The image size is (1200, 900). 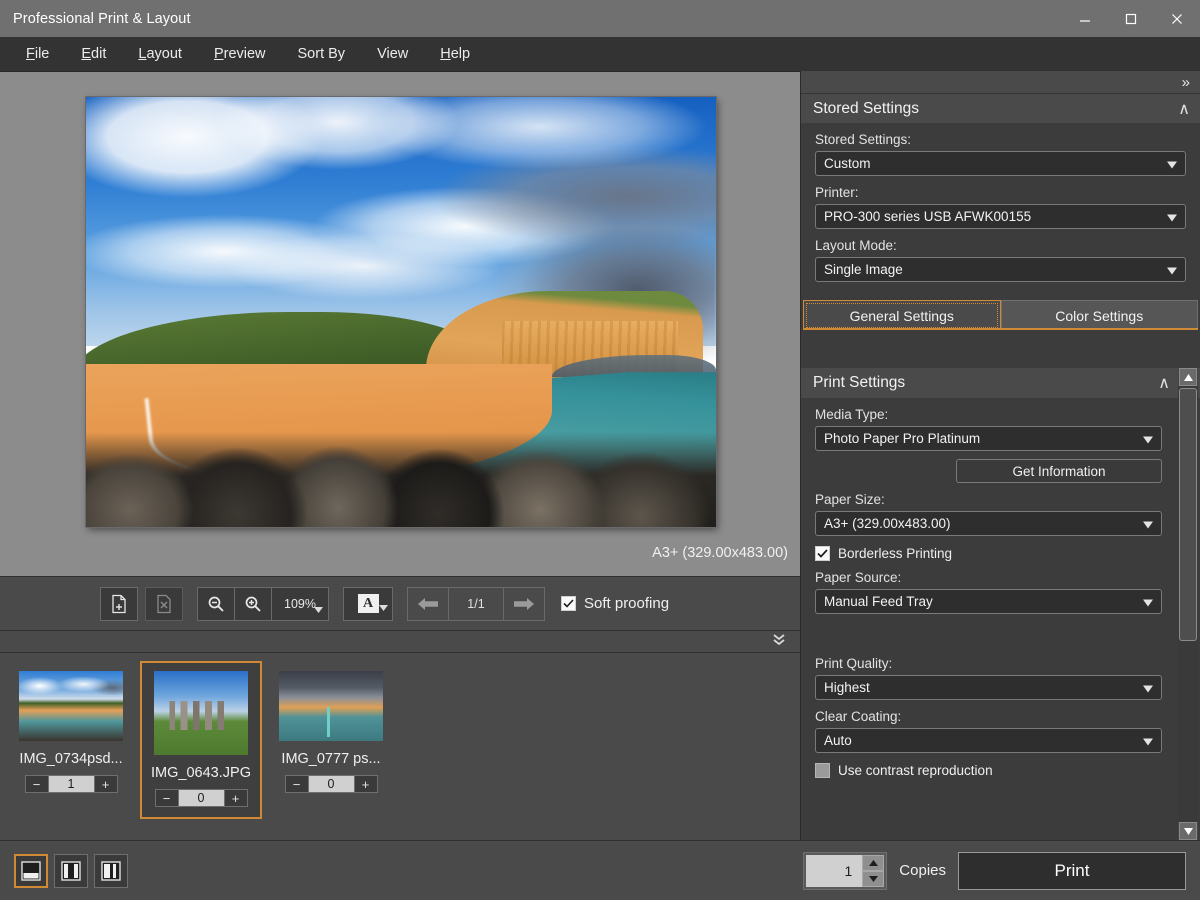 I want to click on borderless-printing-checkbox, so click(x=822, y=553).